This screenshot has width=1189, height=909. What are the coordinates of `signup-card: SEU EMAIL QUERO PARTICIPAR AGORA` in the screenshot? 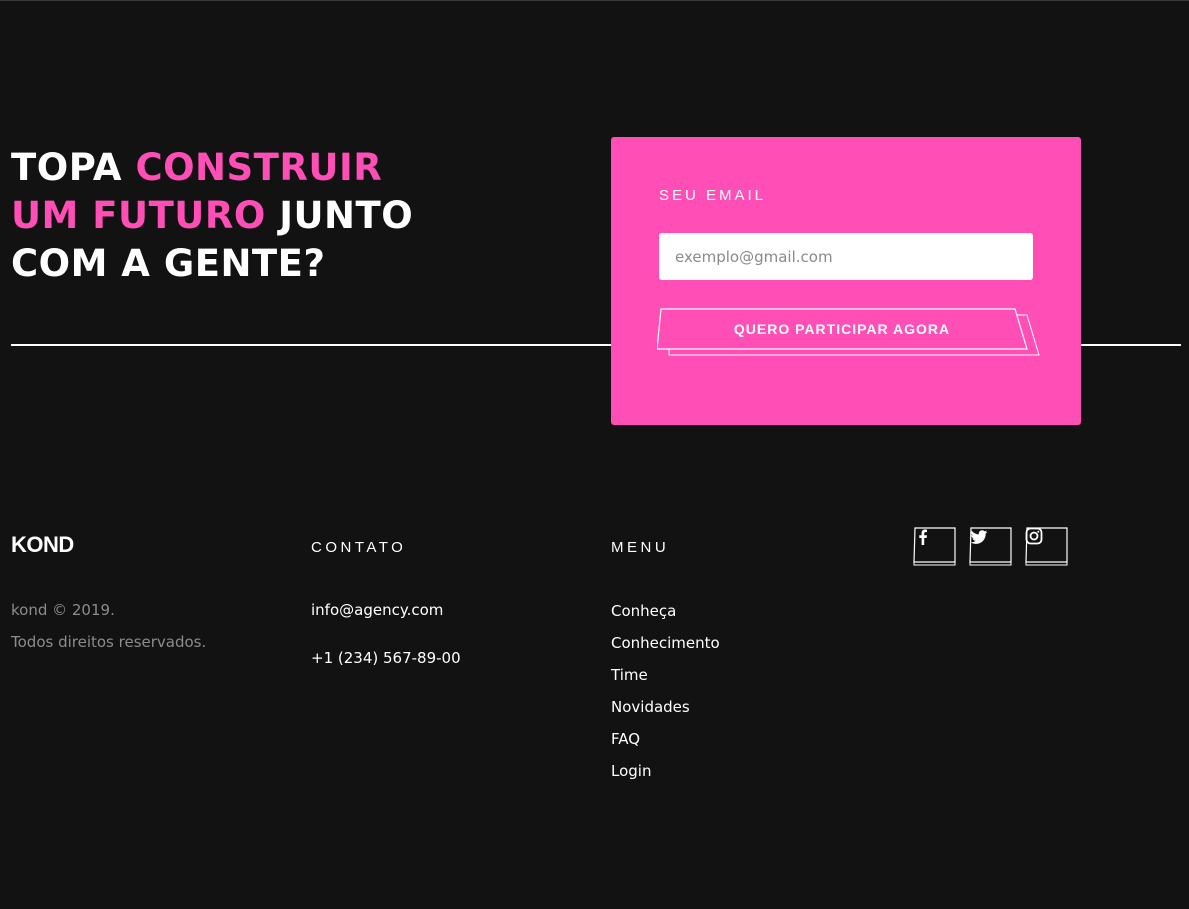 It's located at (846, 281).